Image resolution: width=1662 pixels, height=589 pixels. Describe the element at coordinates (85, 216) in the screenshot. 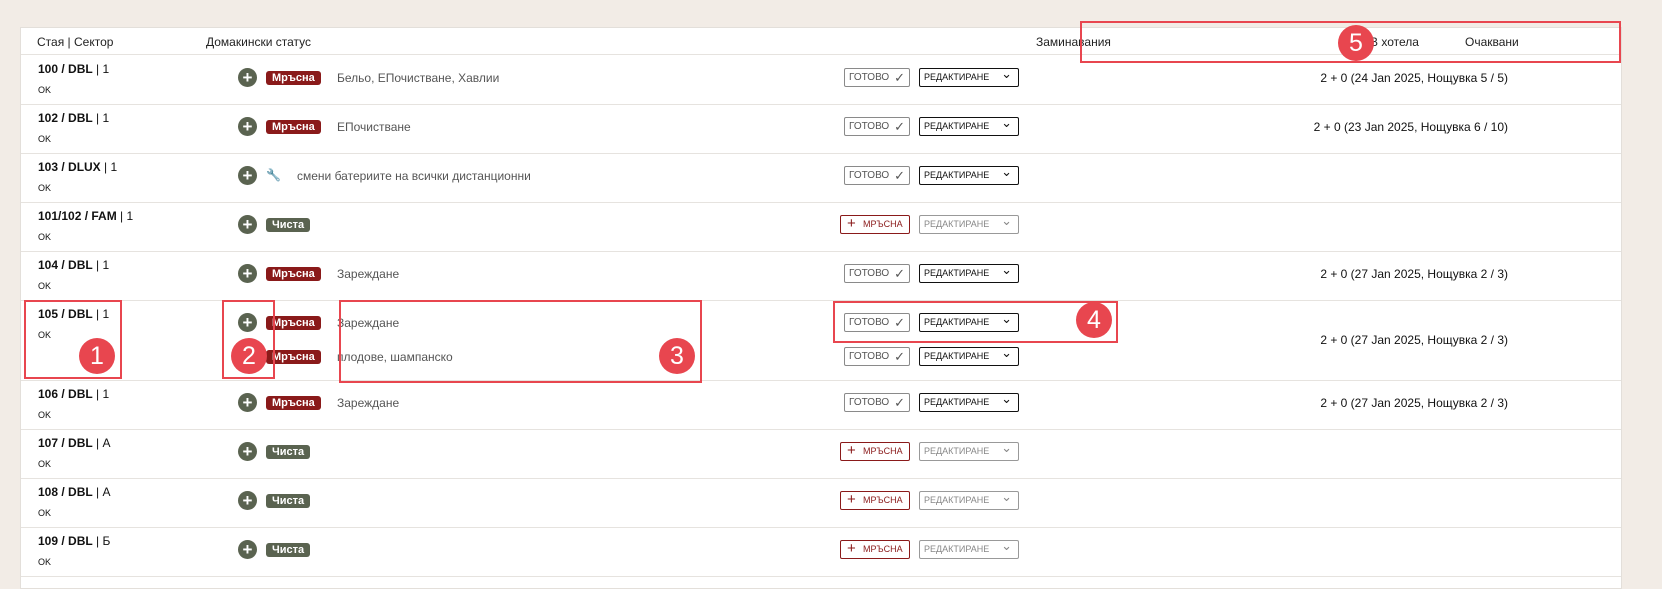

I see `room-label: 101/102 / FAM | 1` at that location.